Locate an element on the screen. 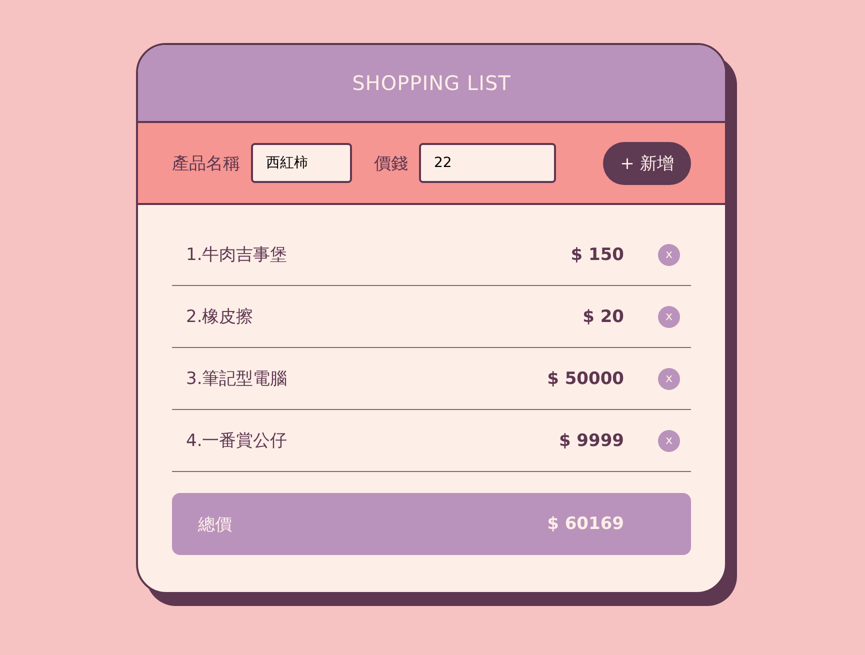 The image size is (865, 655). item-name: 3.筆記型電腦 is located at coordinates (237, 379).